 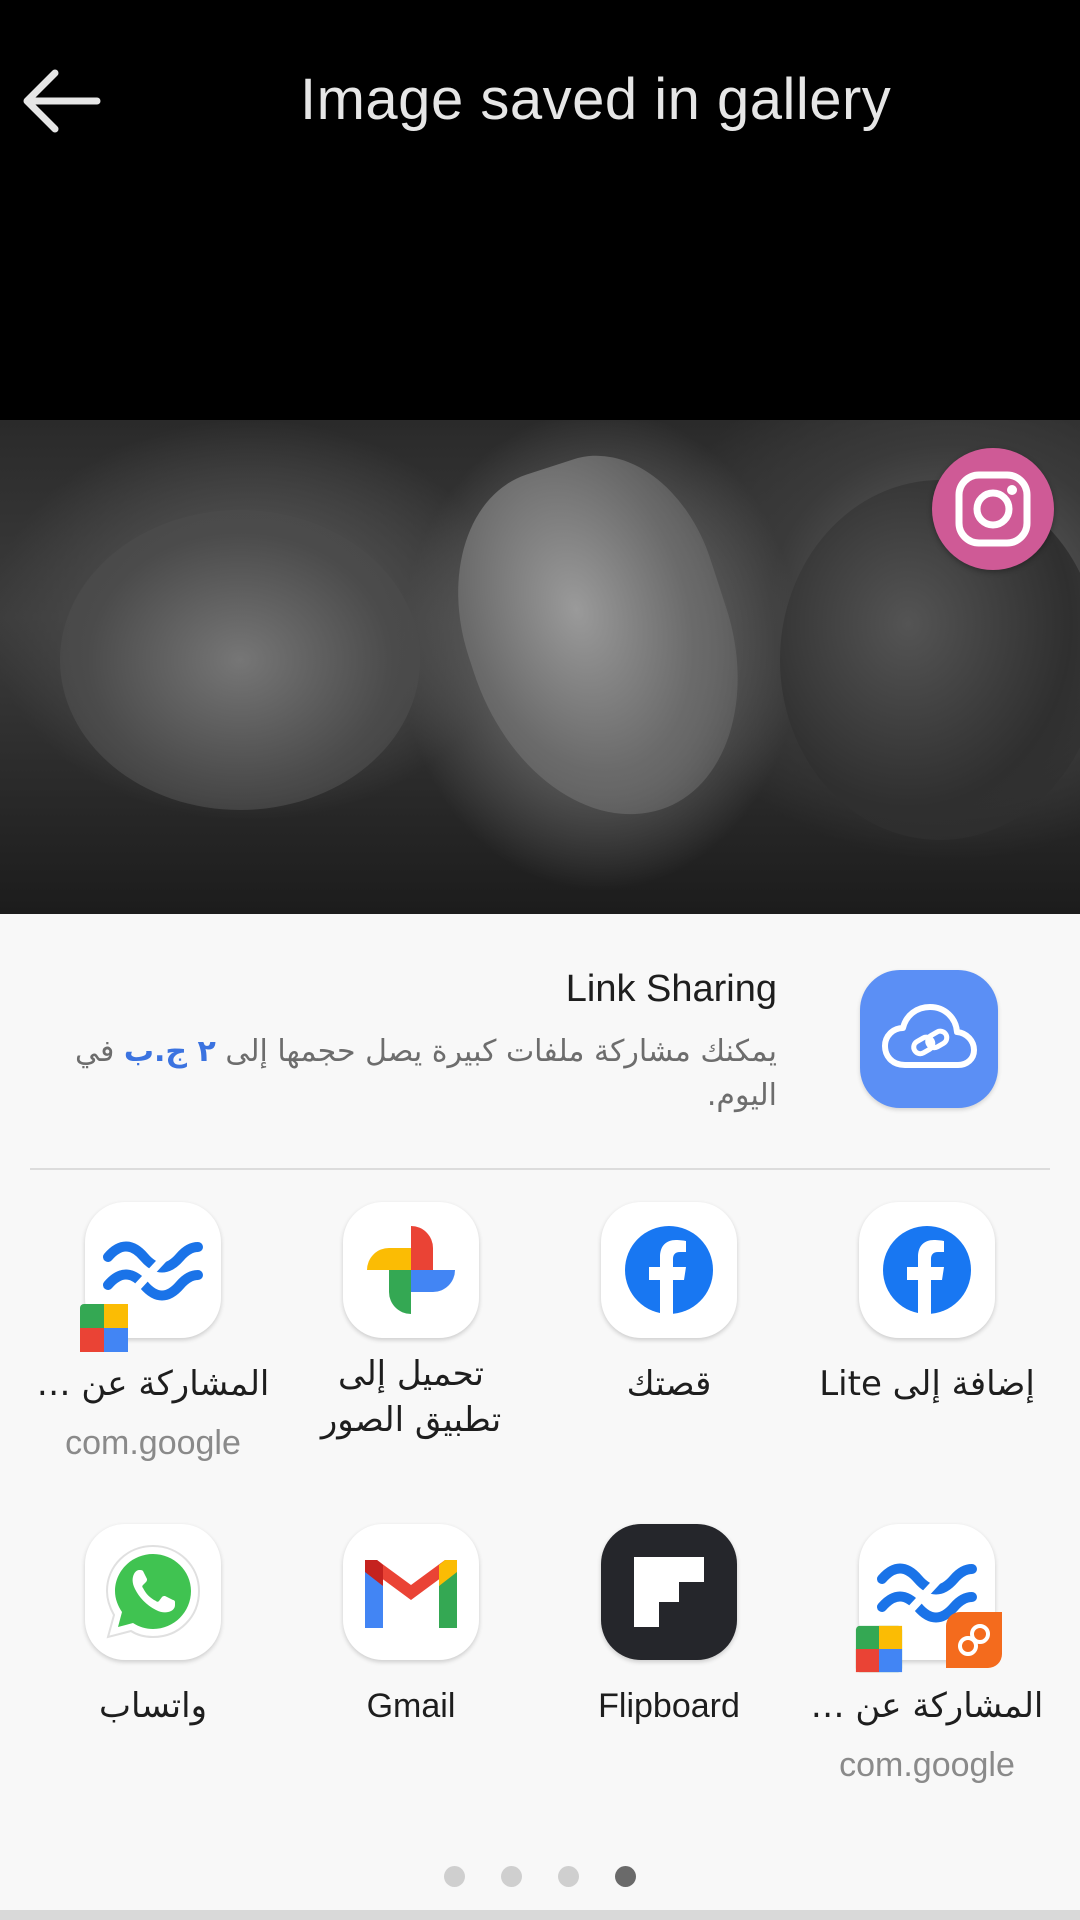 I want to click on app-upload-to-photos: تحميل إلى تطبيق الصور, so click(x=411, y=1352).